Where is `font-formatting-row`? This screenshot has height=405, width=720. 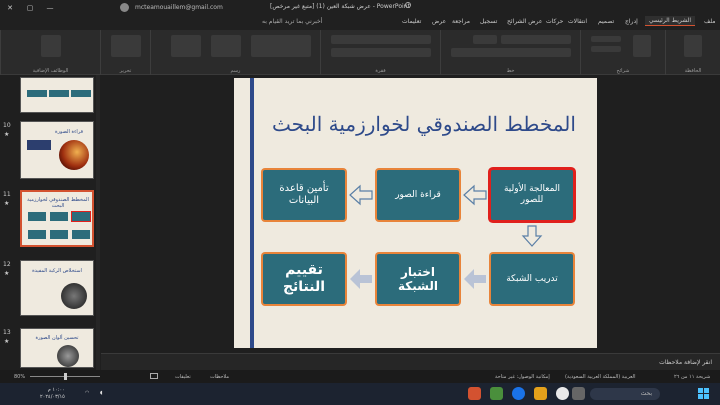
font-formatting-row is located at coordinates (511, 52).